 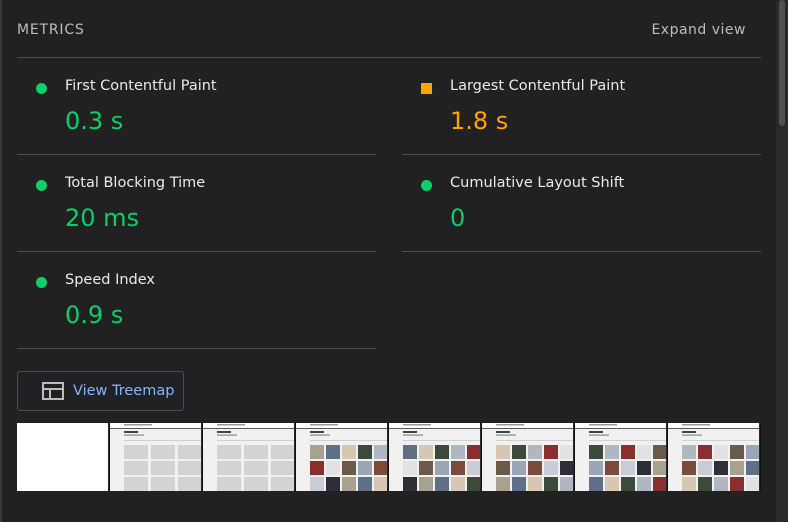 I want to click on metric-total-blocking-time: Total Blocking Time 20 ms, so click(x=196, y=203).